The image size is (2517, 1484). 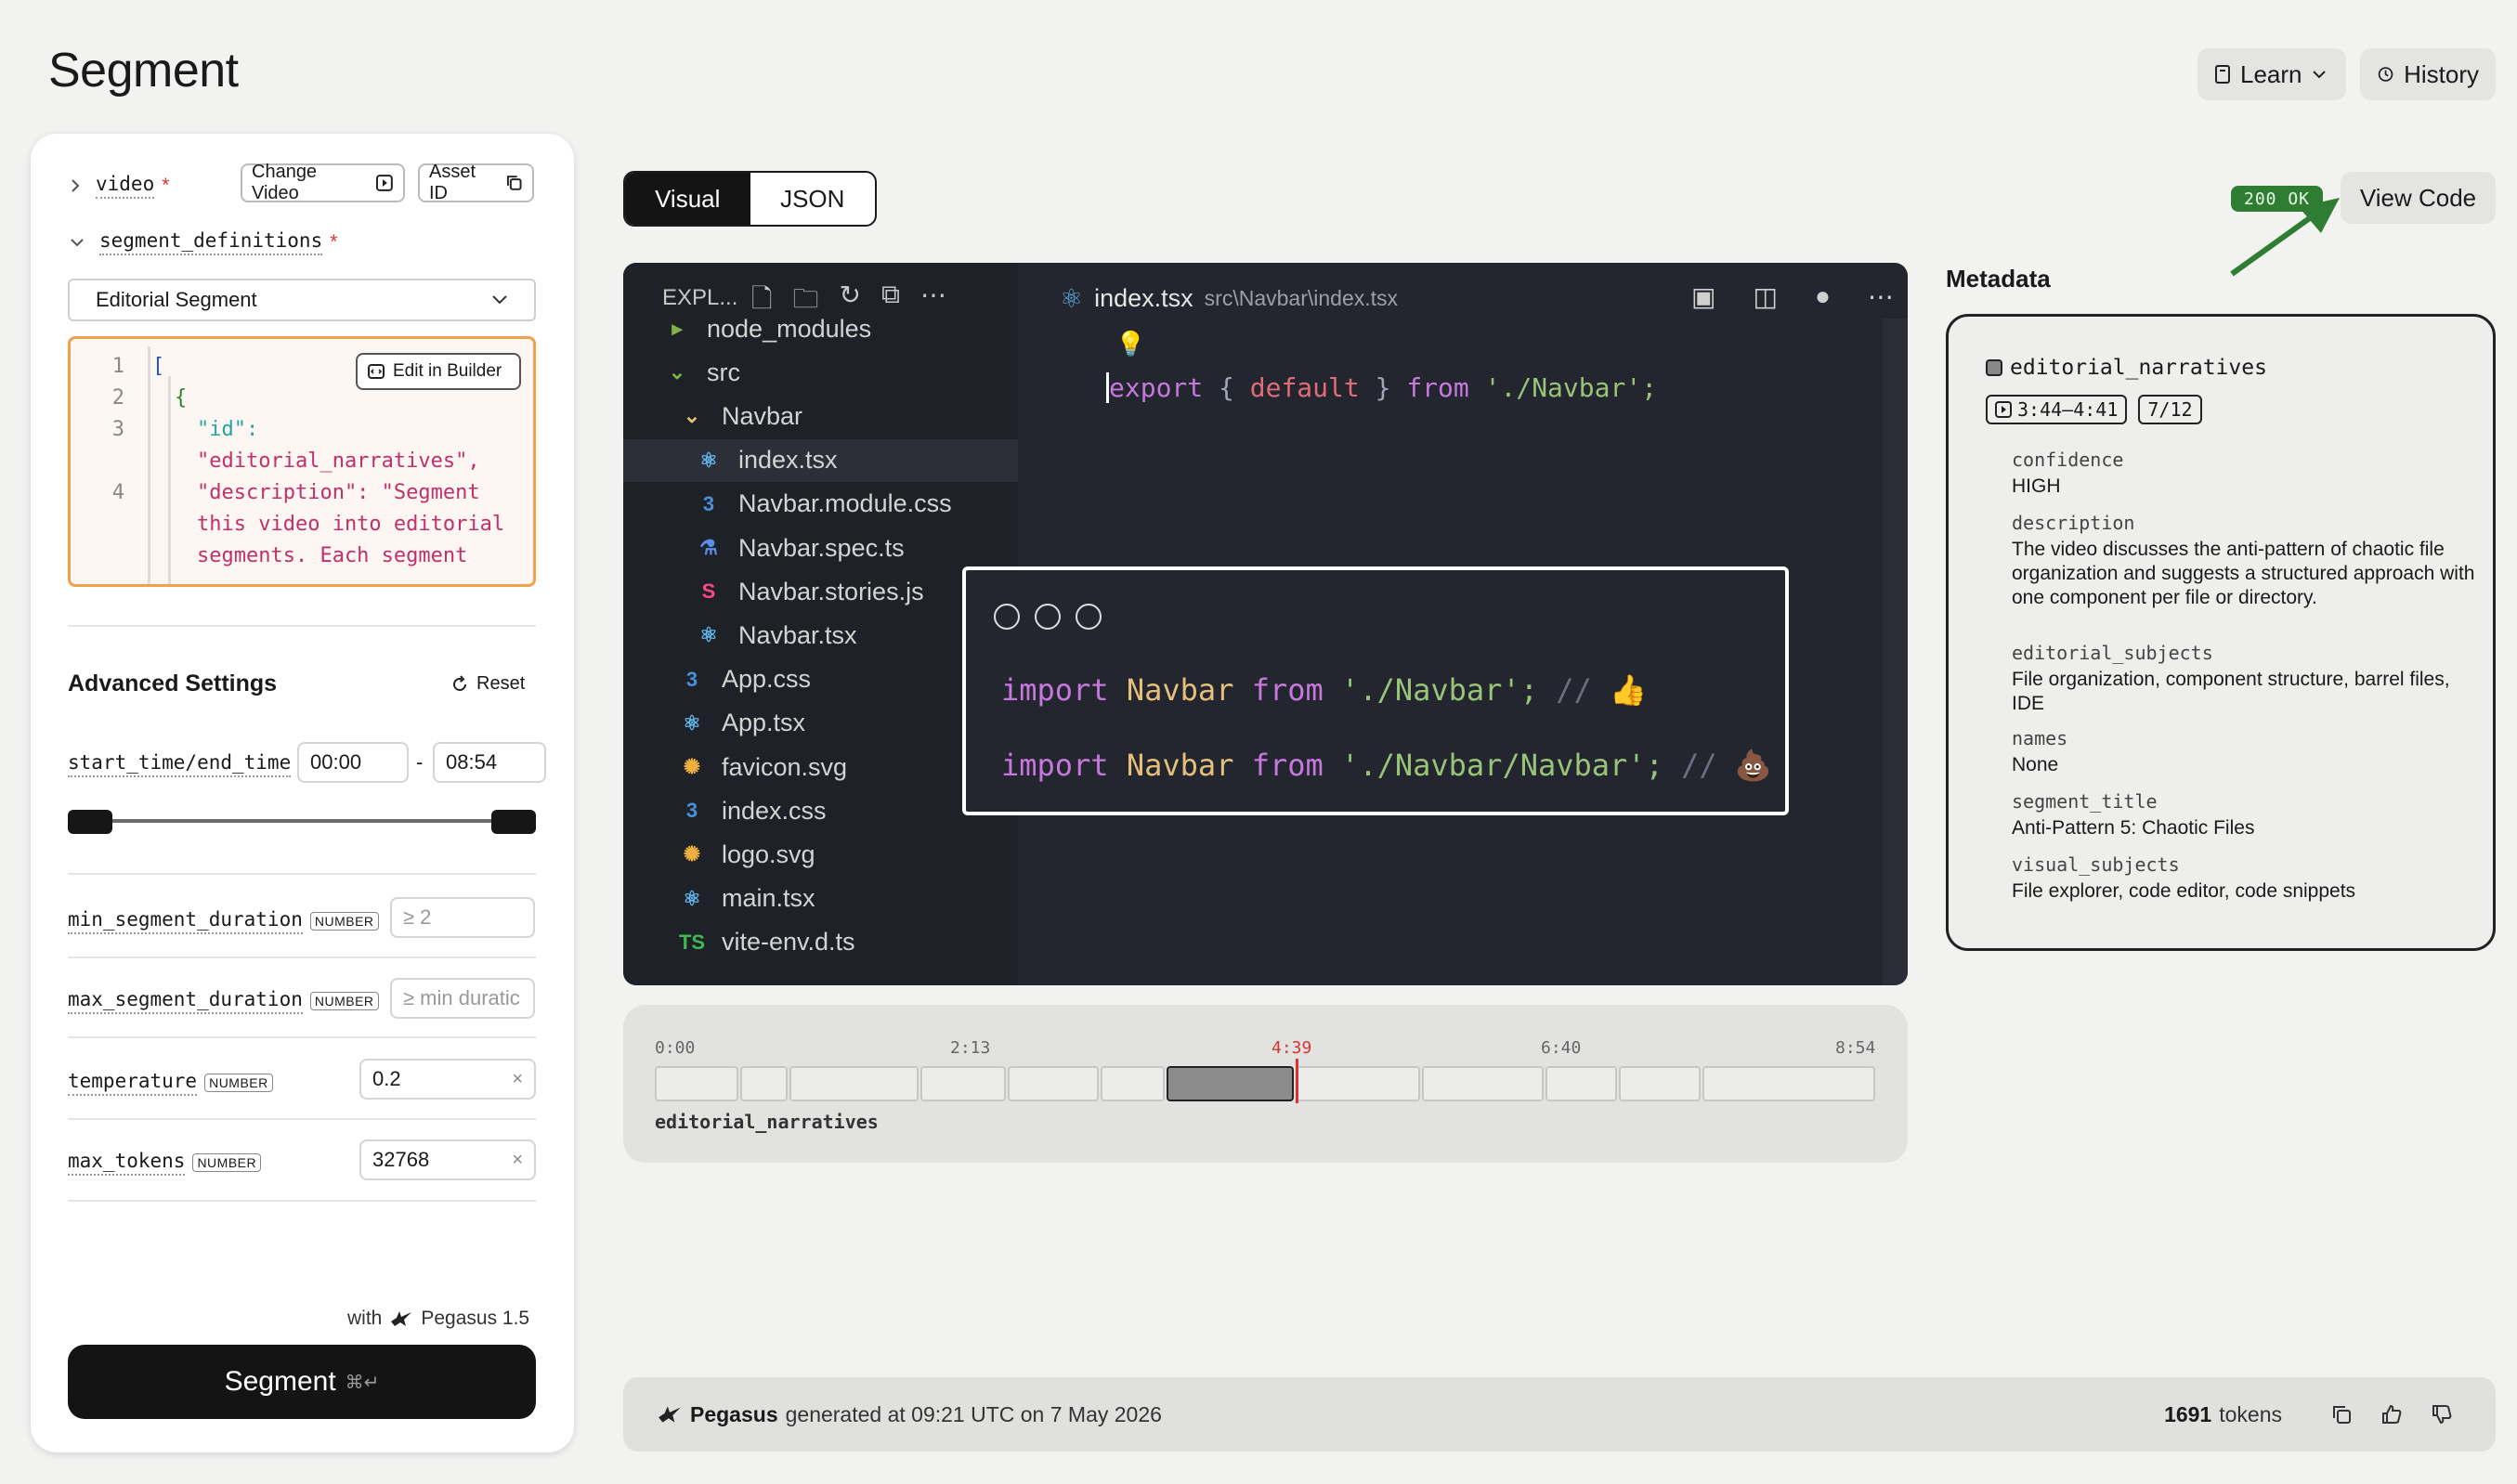 What do you see at coordinates (133, 1083) in the screenshot?
I see `temperature-label: temperature` at bounding box center [133, 1083].